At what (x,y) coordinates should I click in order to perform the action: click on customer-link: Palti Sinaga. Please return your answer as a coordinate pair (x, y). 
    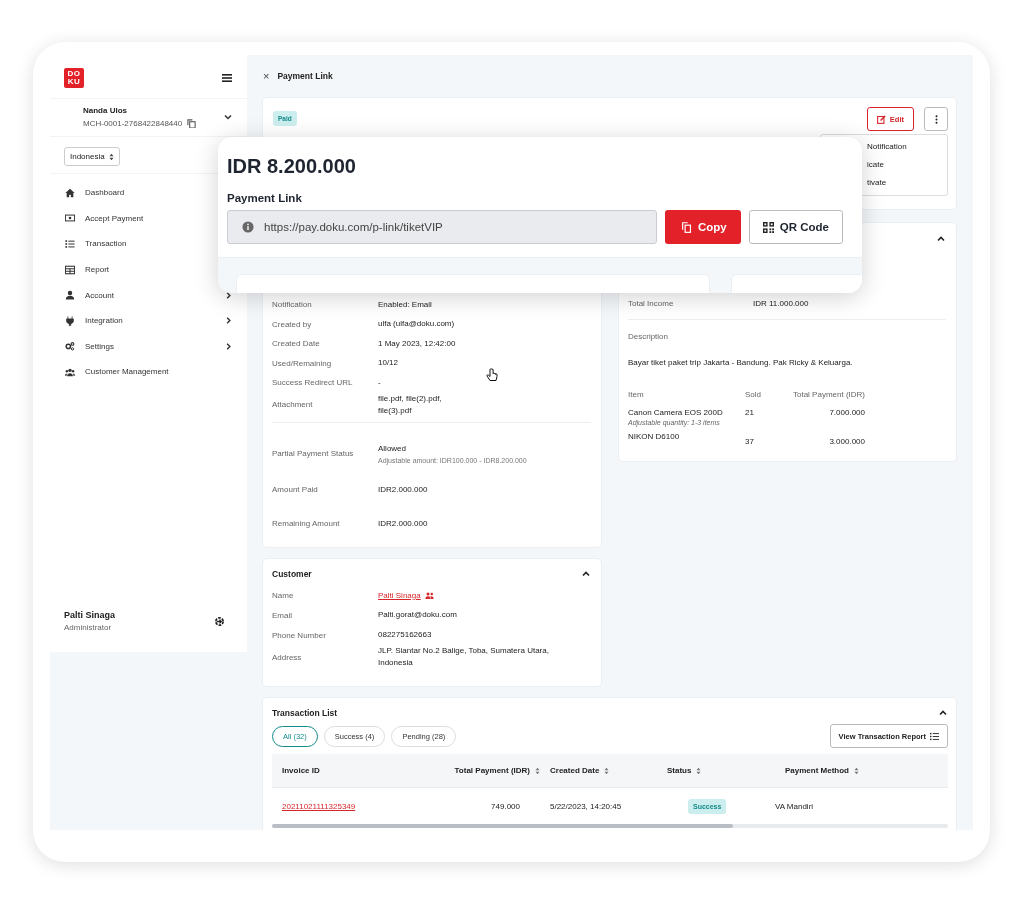
    Looking at the image, I should click on (399, 595).